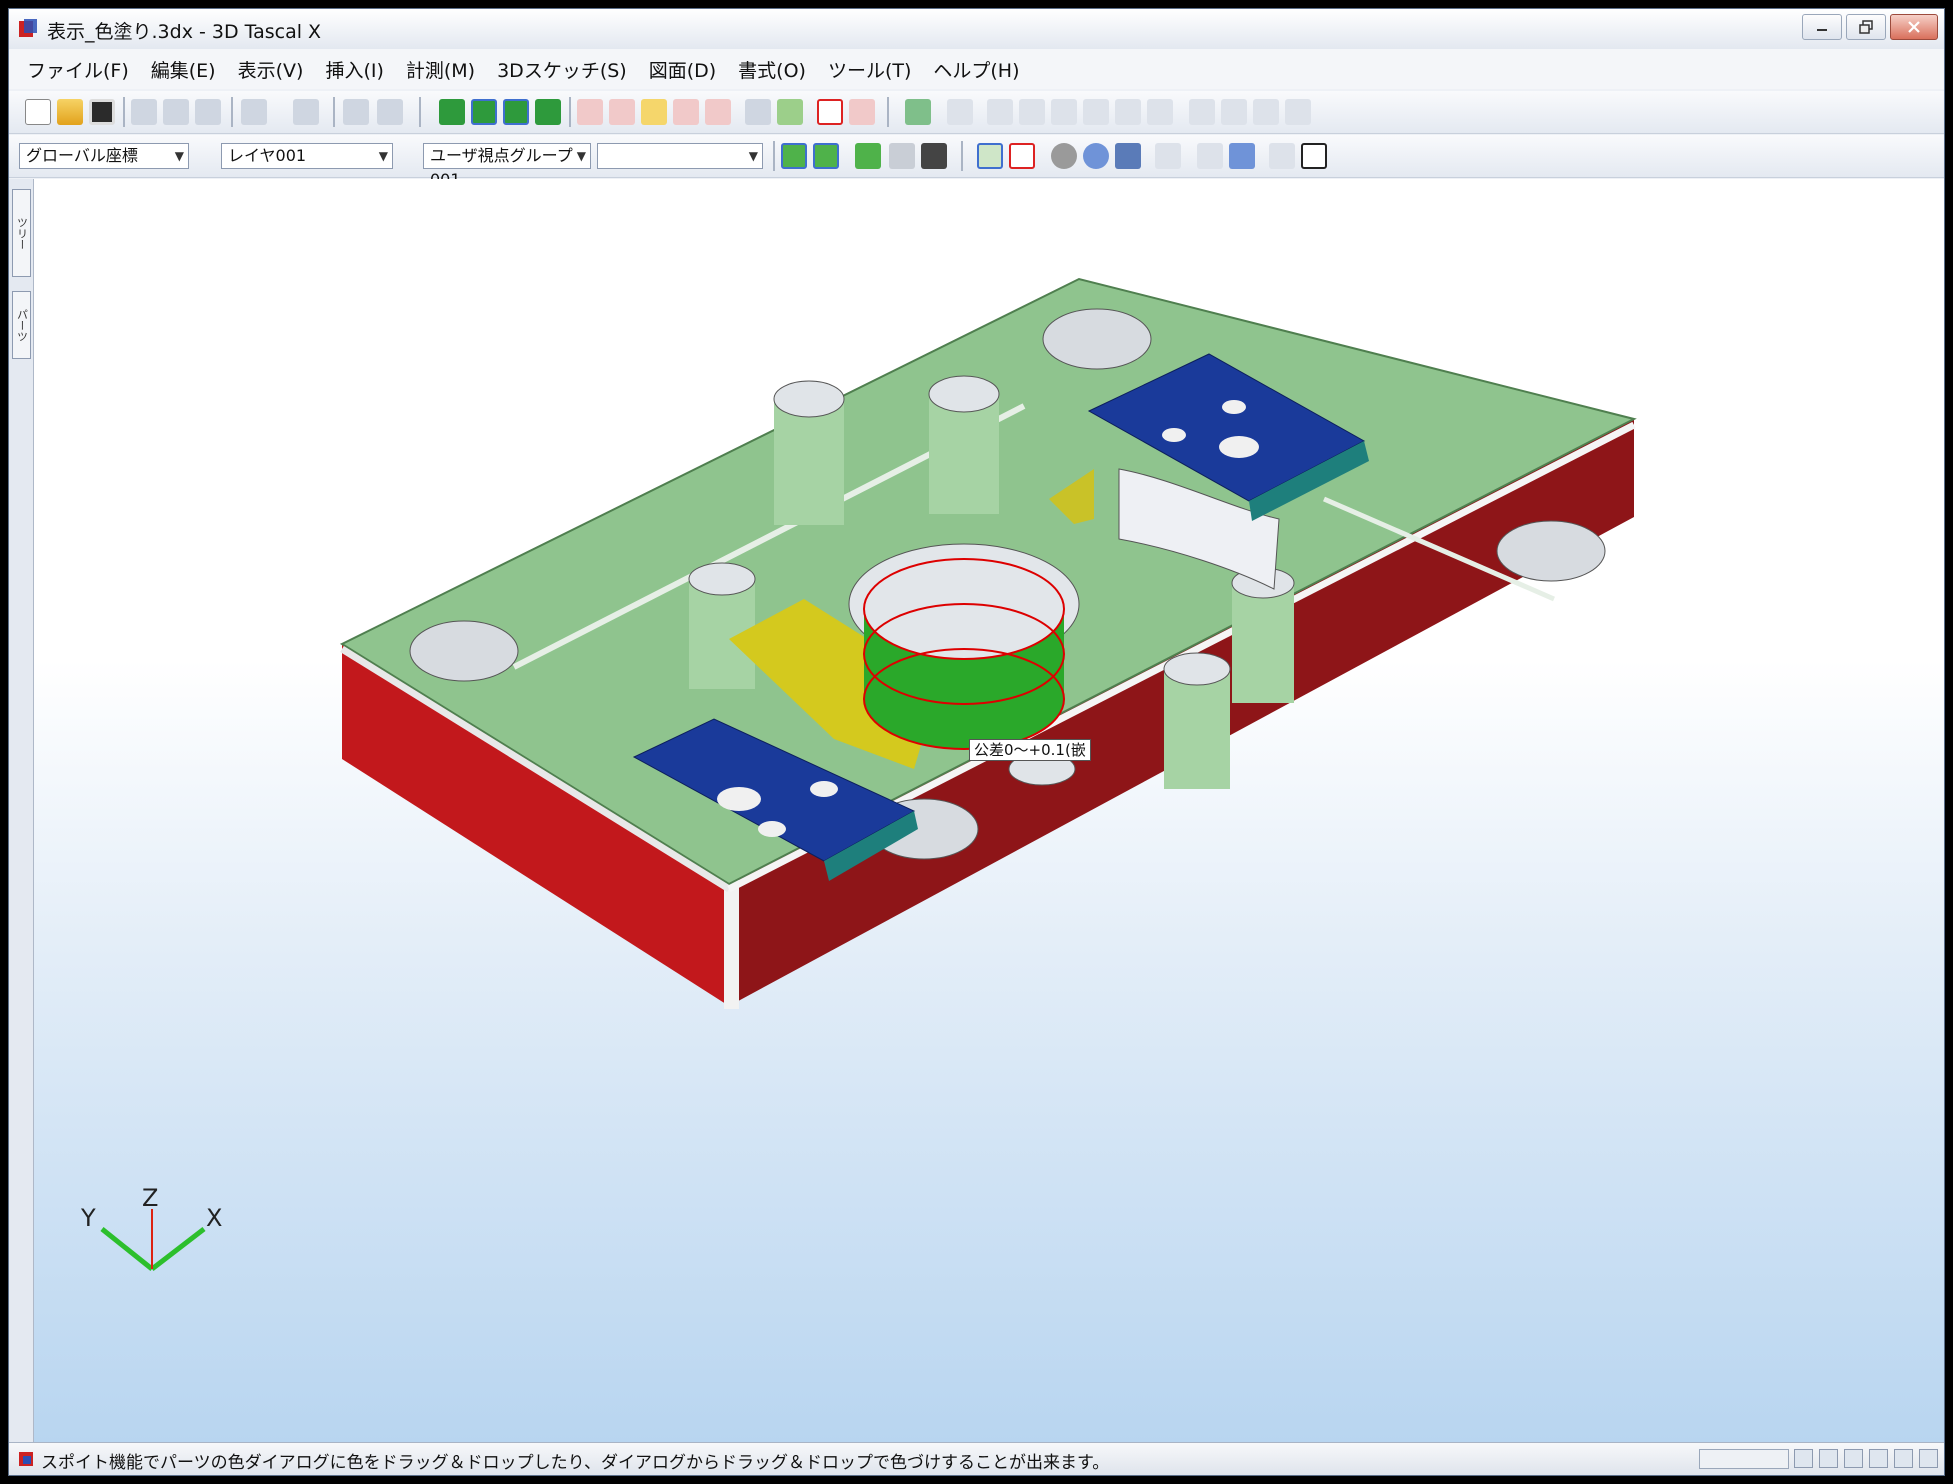  What do you see at coordinates (452, 112) in the screenshot?
I see `display-mode-1-icon` at bounding box center [452, 112].